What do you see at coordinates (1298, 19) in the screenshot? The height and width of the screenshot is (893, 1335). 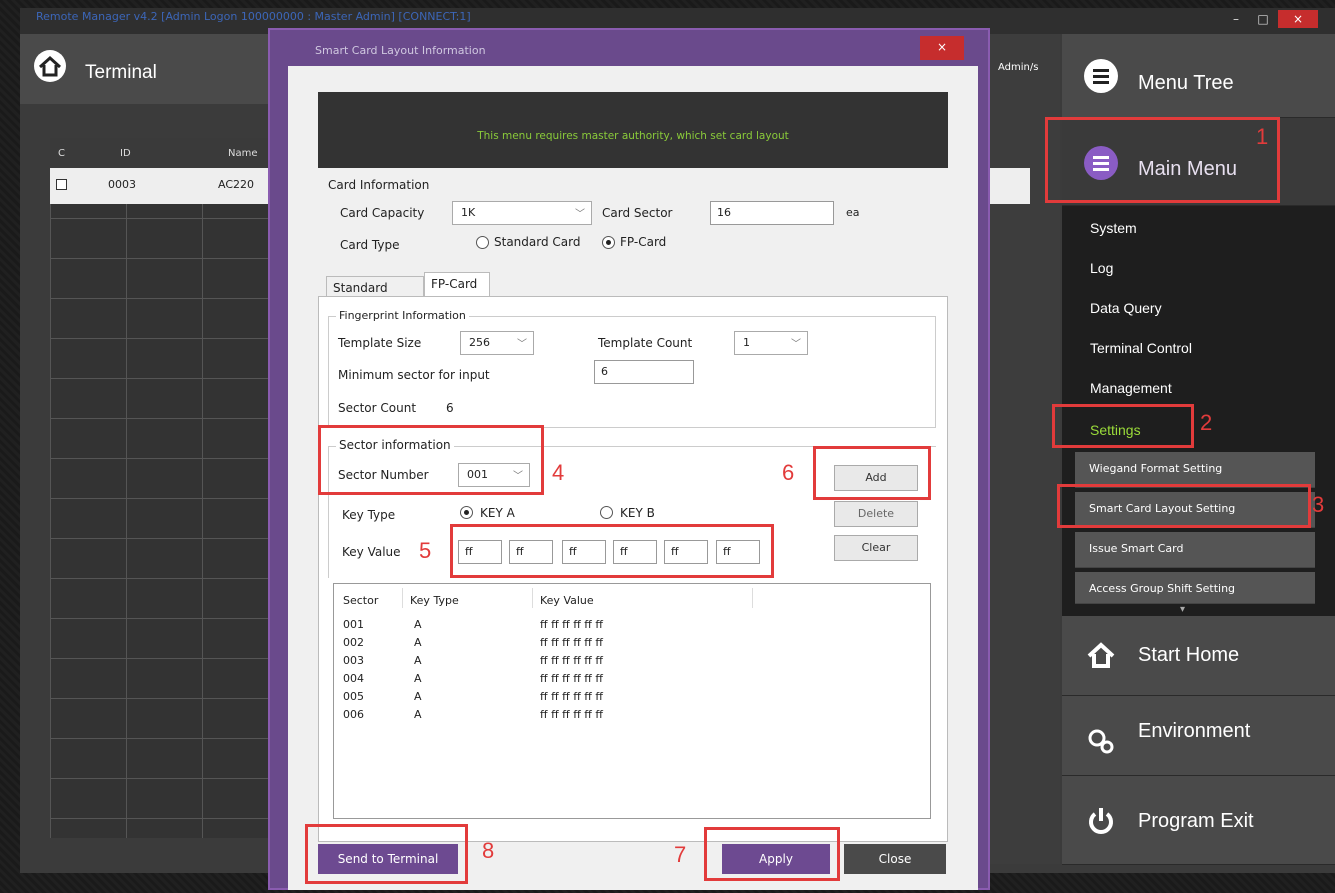 I see `window-close-button: ×` at bounding box center [1298, 19].